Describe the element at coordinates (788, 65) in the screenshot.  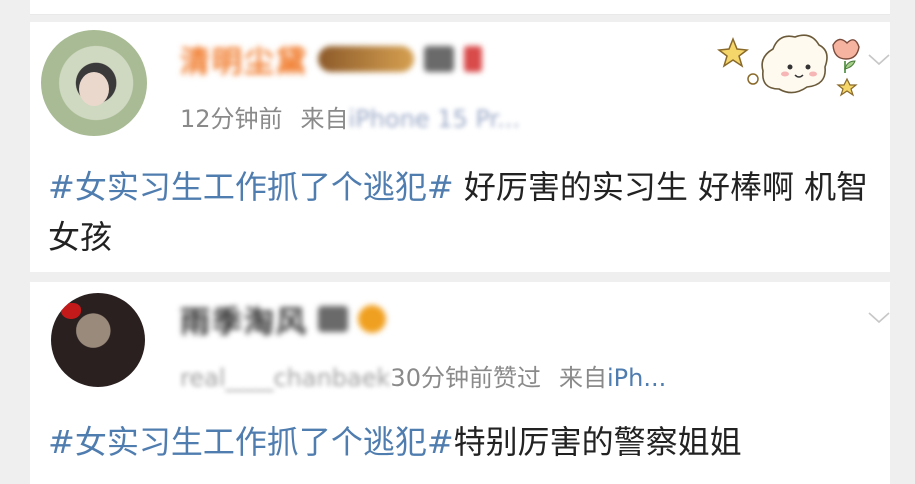
I see `decorative-sticker-icon` at that location.